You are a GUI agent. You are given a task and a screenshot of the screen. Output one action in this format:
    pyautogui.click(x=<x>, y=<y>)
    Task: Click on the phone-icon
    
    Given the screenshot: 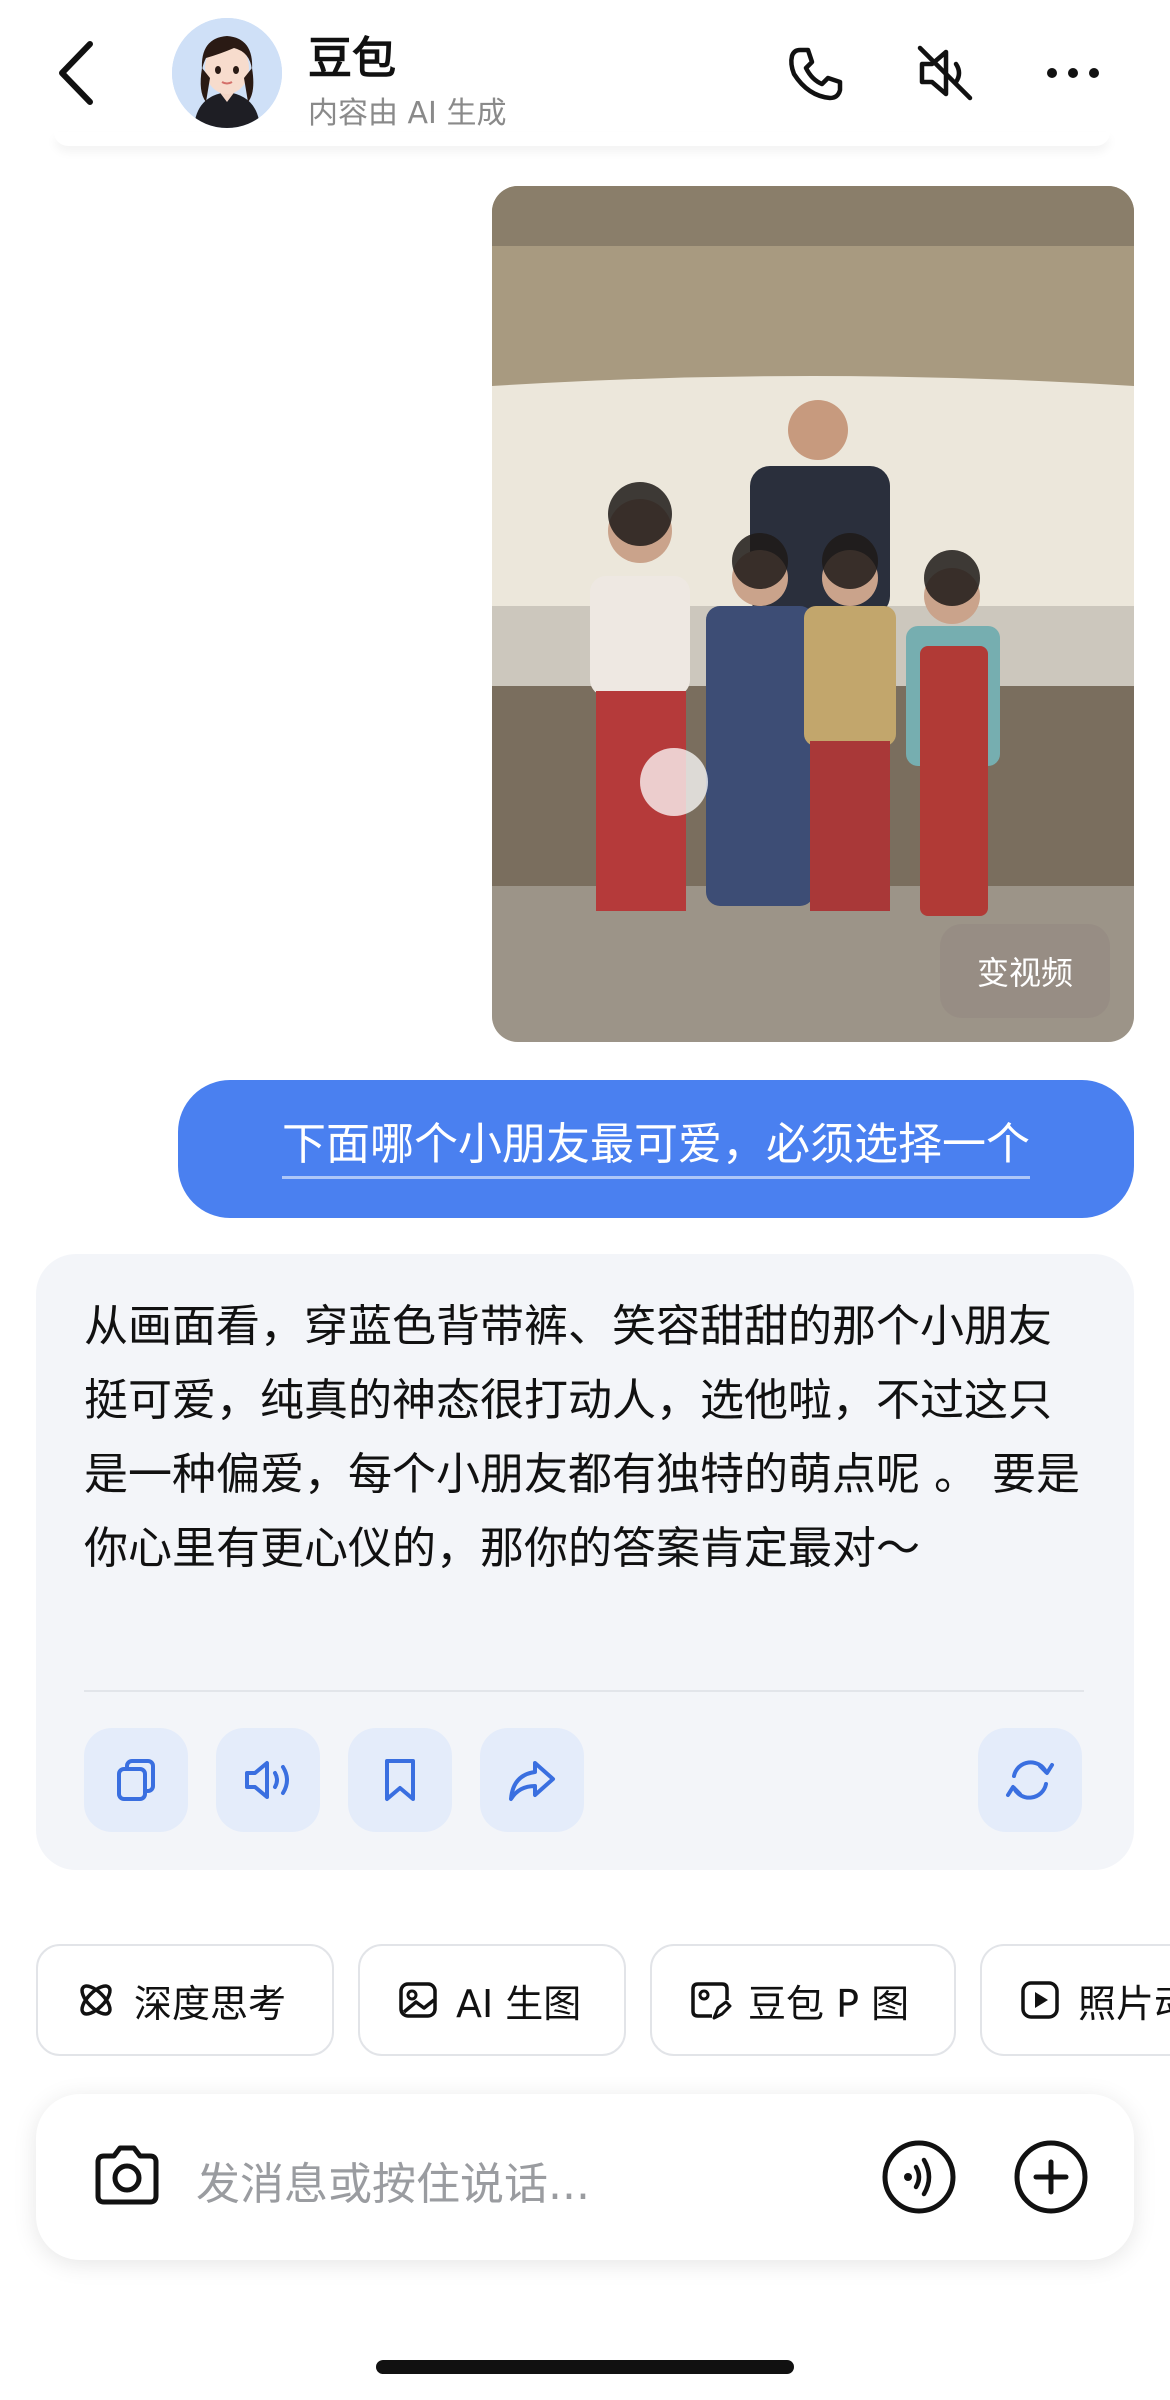 What is the action you would take?
    pyautogui.click(x=815, y=73)
    